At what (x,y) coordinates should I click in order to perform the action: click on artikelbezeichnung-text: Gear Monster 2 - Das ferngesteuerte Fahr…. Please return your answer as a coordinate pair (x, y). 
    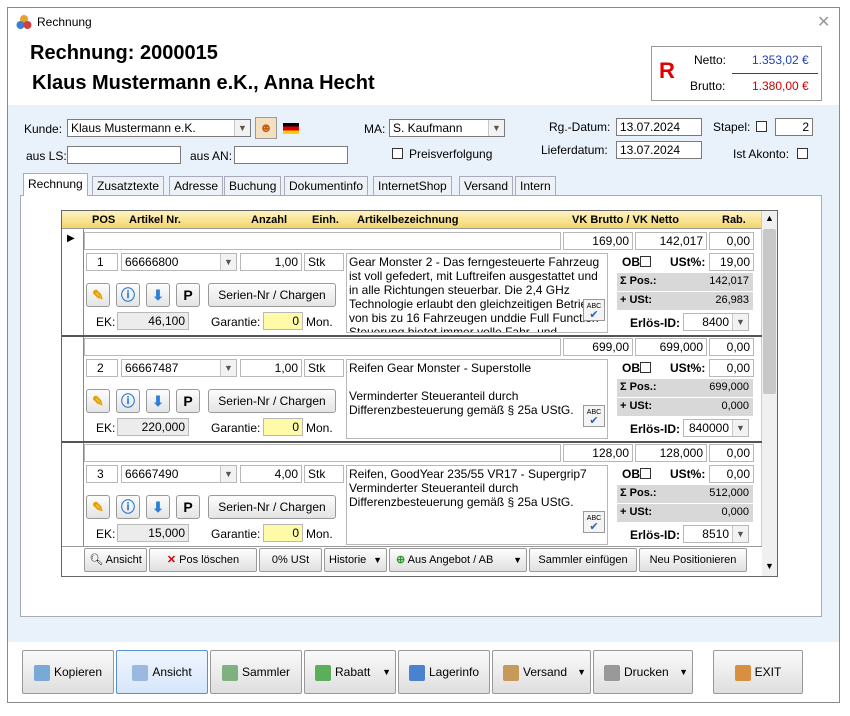
    Looking at the image, I should click on (477, 293).